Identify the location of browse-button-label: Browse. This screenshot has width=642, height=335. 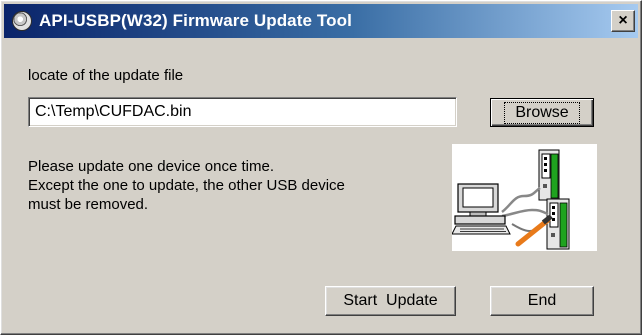
(542, 112).